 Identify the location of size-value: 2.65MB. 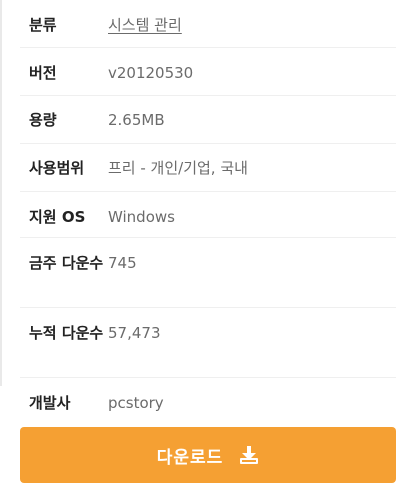
(136, 120).